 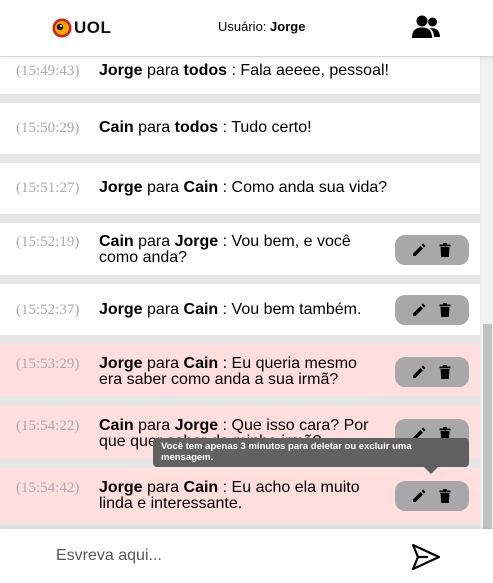 What do you see at coordinates (48, 426) in the screenshot?
I see `message-time: (15:54:22)` at bounding box center [48, 426].